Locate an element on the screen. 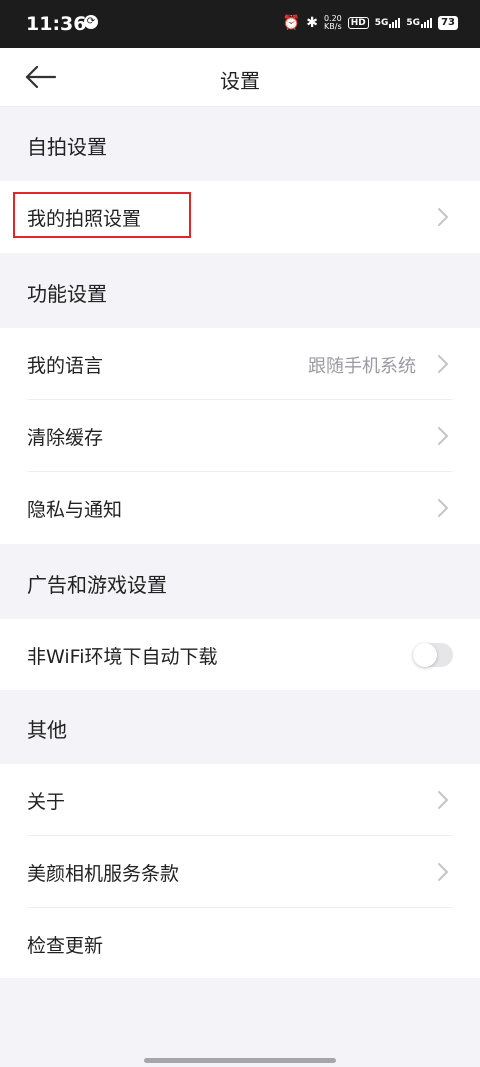  network-type-1: 5G is located at coordinates (381, 23).